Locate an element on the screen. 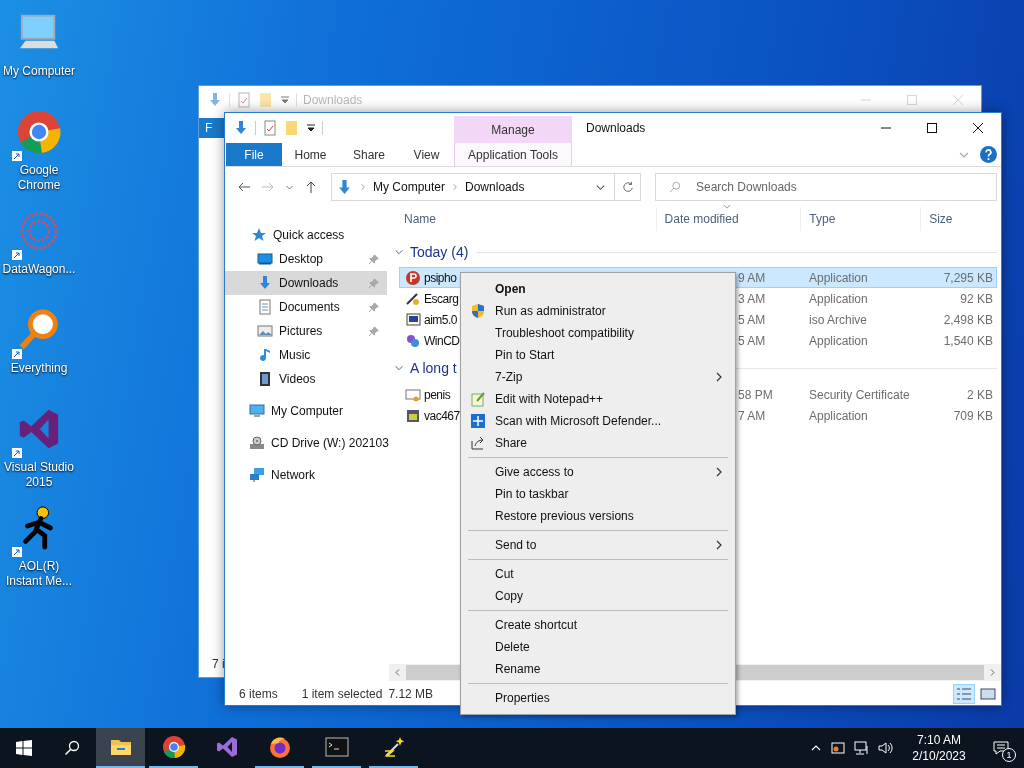 The image size is (1024, 768). item-count: 6 items is located at coordinates (258, 694).